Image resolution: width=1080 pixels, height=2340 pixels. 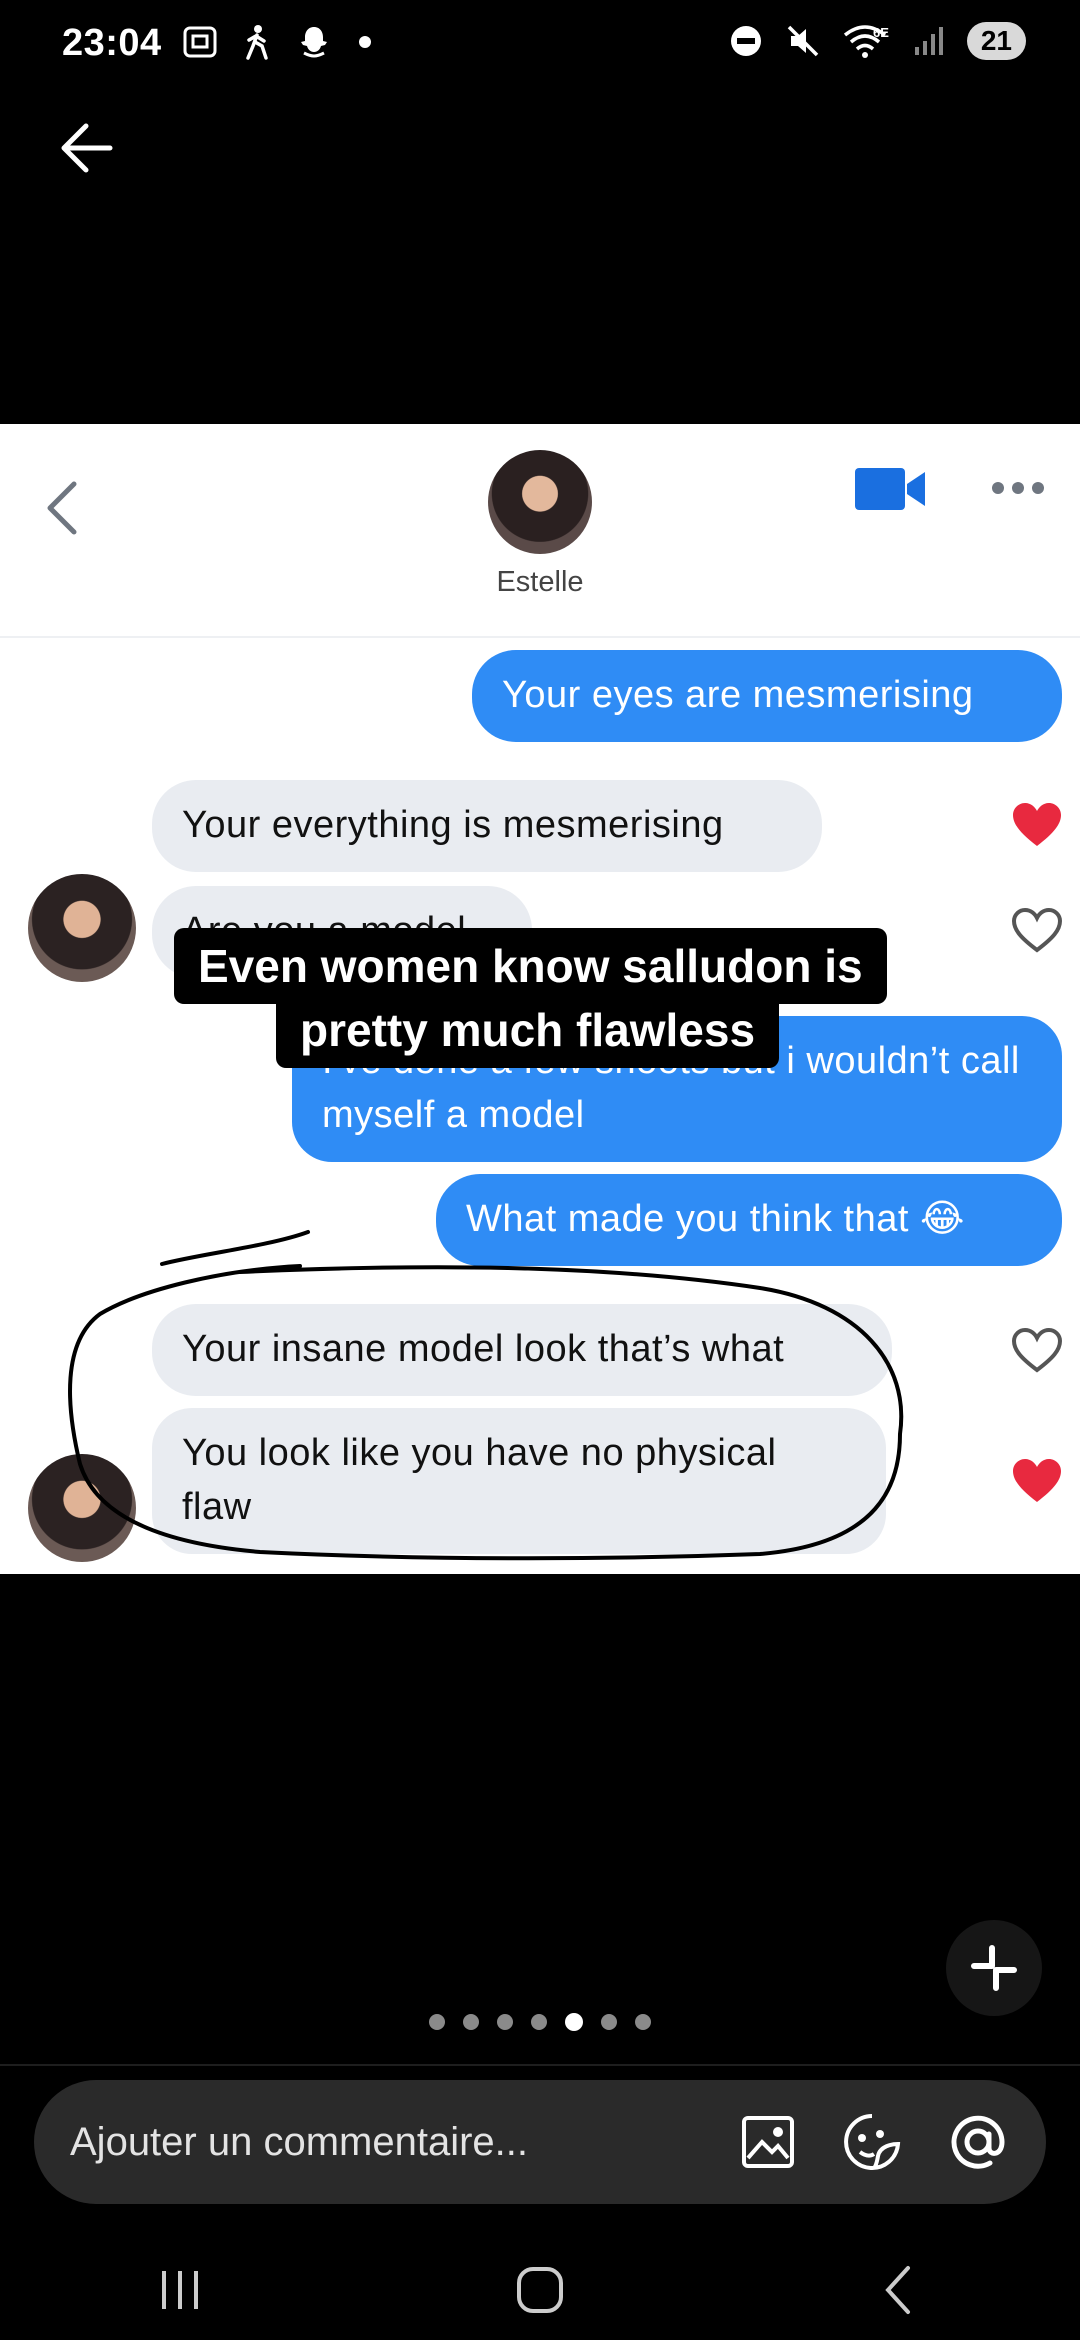 I want to click on caption-line-2: pretty much flawless, so click(x=528, y=1030).